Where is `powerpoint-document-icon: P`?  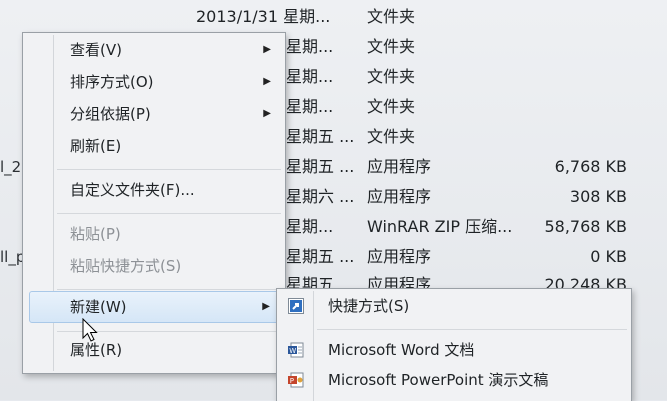
powerpoint-document-icon: P is located at coordinates (296, 380).